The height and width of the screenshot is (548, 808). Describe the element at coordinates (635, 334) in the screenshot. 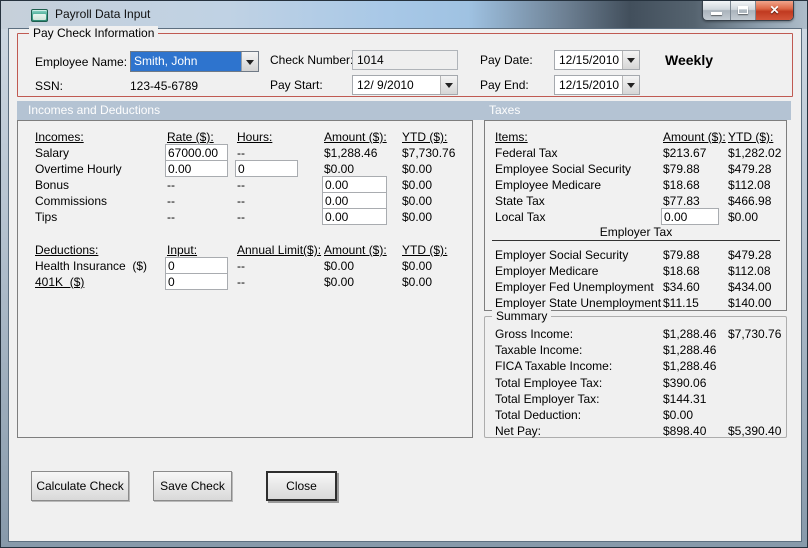

I see `summary-row-gross: Gross Income: $1,288.46 $7,730.76` at that location.